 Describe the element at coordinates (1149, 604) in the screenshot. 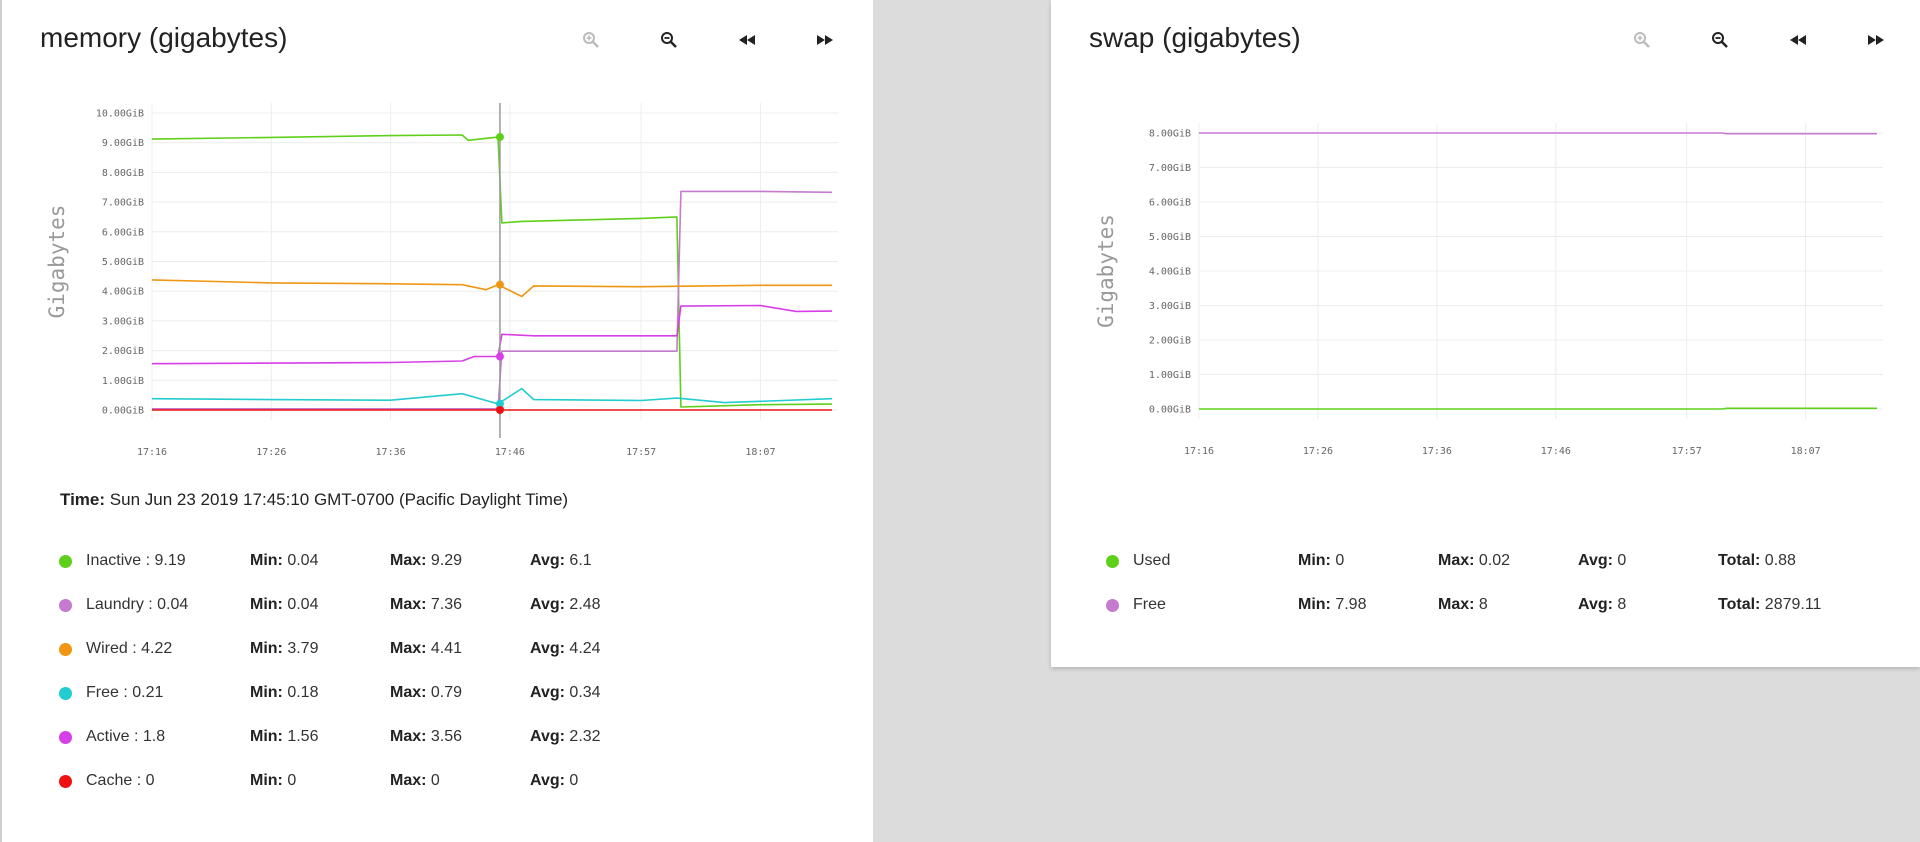

I see `legend-label: Free` at that location.